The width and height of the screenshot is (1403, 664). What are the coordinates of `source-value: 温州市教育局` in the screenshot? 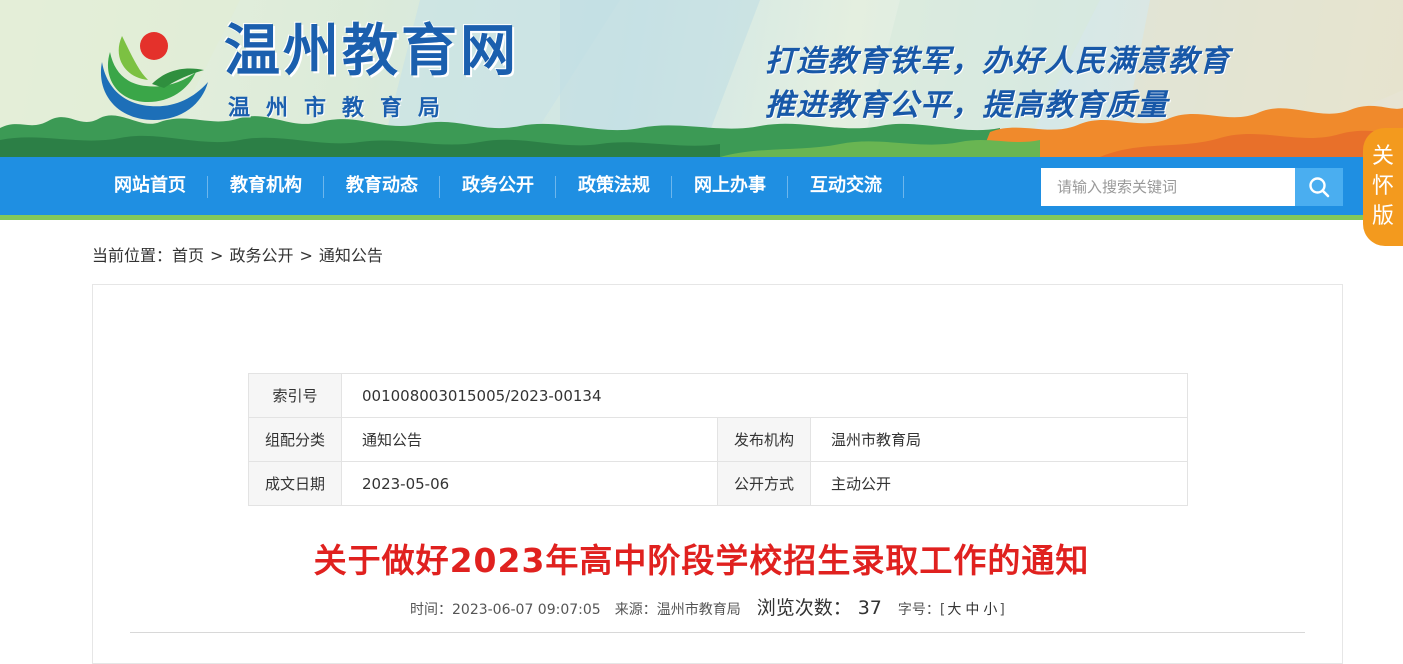 It's located at (698, 610).